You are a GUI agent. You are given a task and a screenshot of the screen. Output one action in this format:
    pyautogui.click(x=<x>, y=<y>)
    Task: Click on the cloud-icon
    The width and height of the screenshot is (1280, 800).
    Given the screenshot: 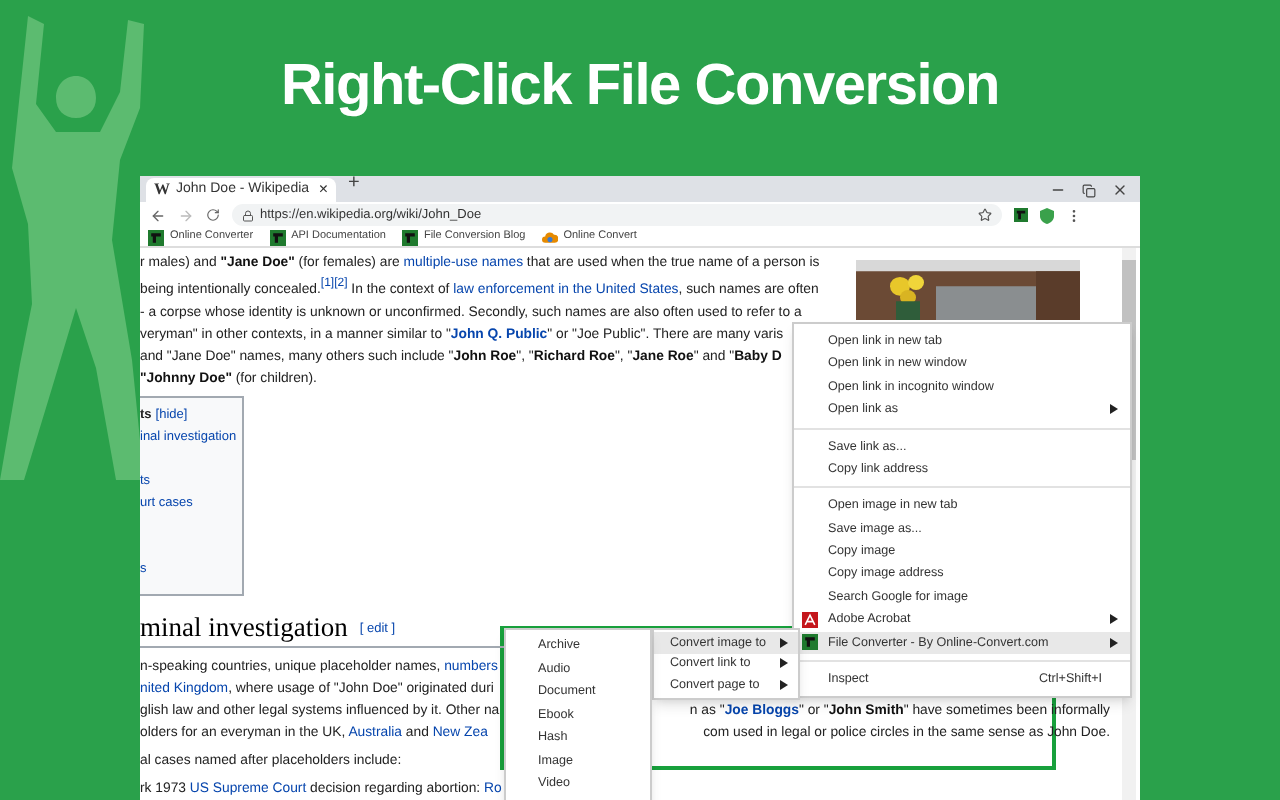 What is the action you would take?
    pyautogui.click(x=549, y=237)
    